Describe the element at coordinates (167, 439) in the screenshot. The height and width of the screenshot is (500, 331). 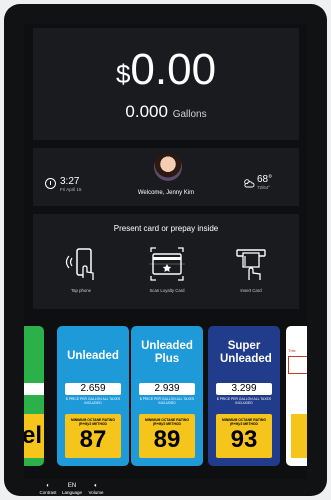
I see `octane-value: 89` at that location.